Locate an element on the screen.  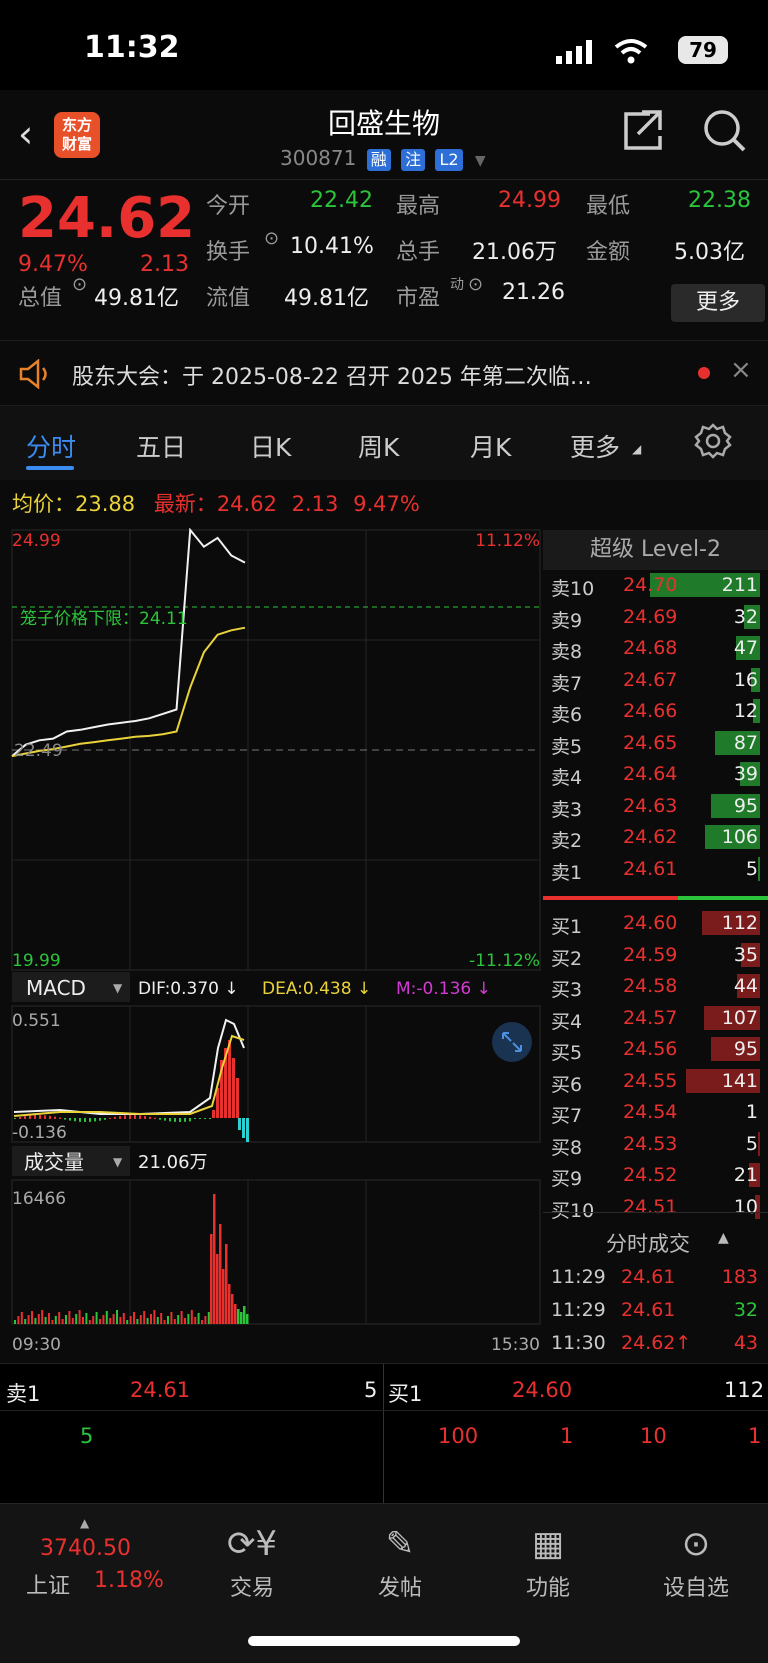
orderbook-row: 卖10 24.70 211 is located at coordinates (655, 585).